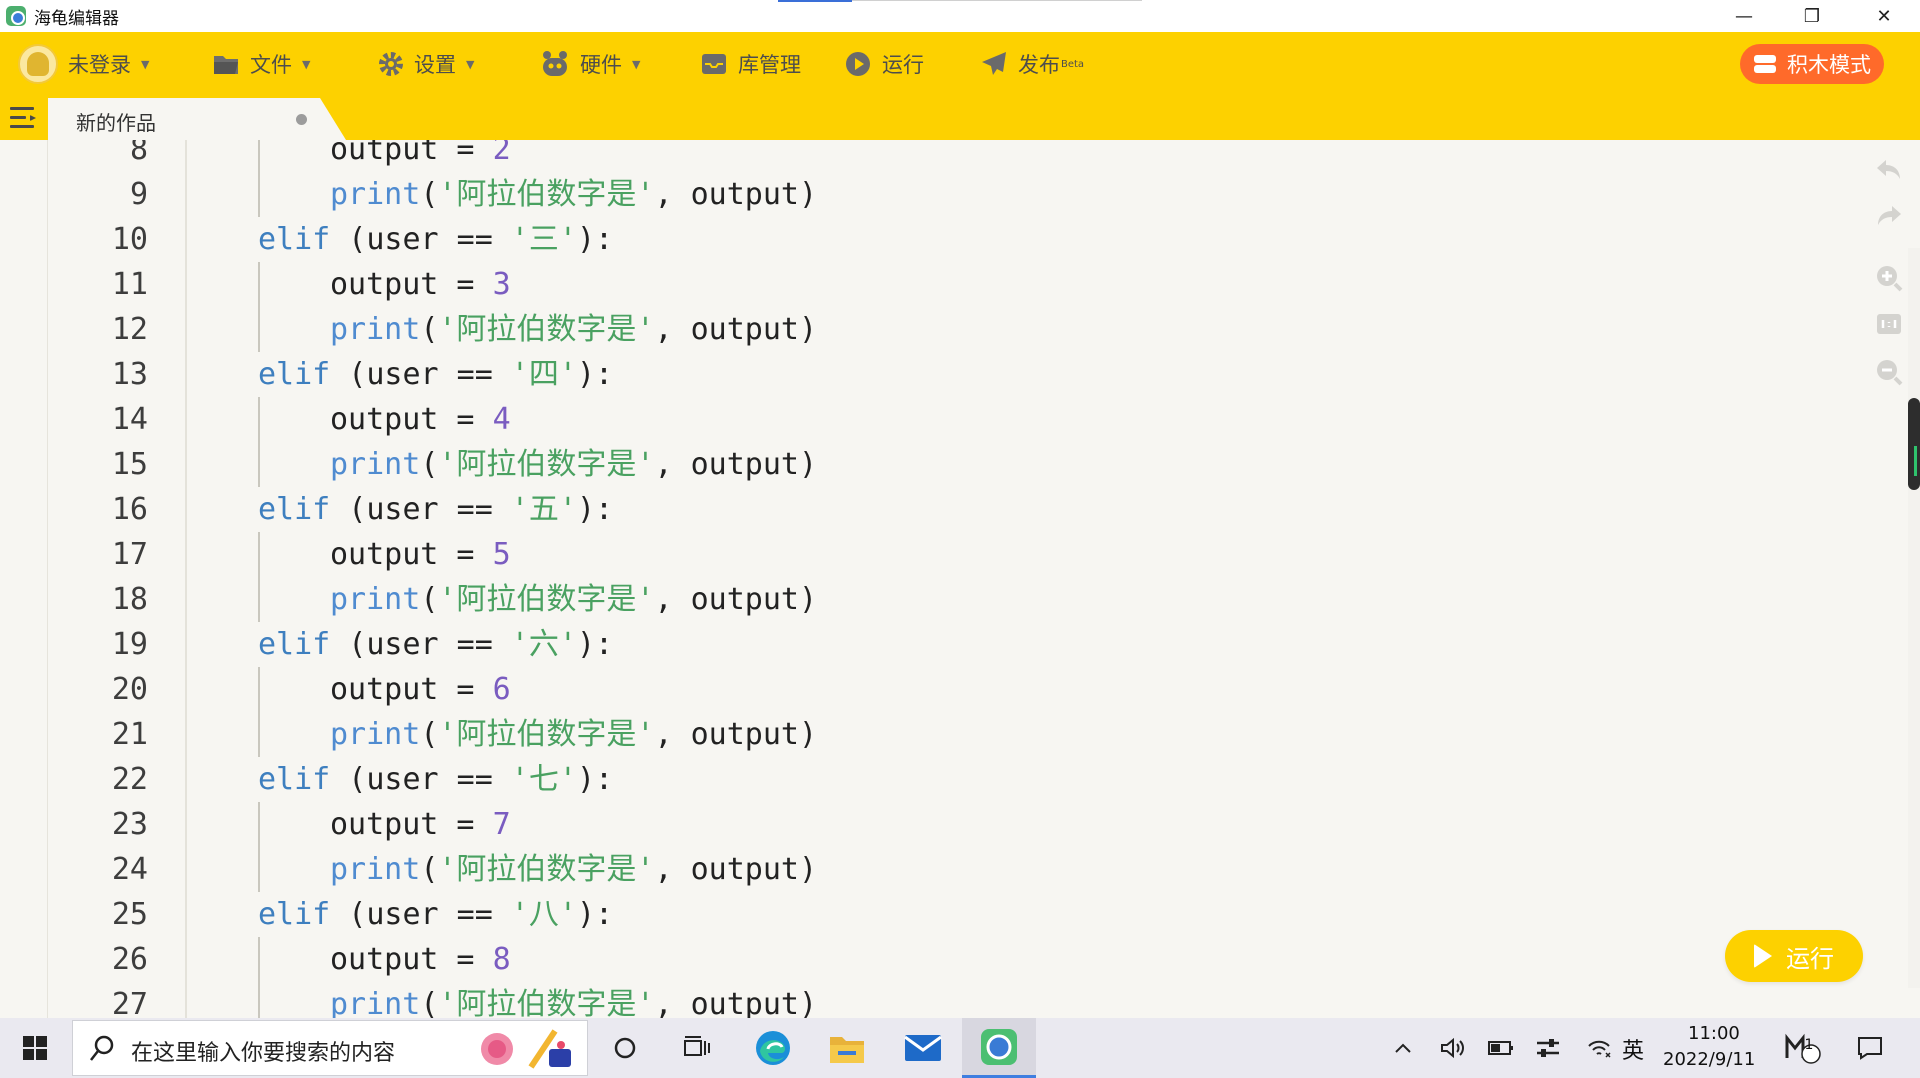  What do you see at coordinates (1403, 1048) in the screenshot?
I see `chevron-up-icon` at bounding box center [1403, 1048].